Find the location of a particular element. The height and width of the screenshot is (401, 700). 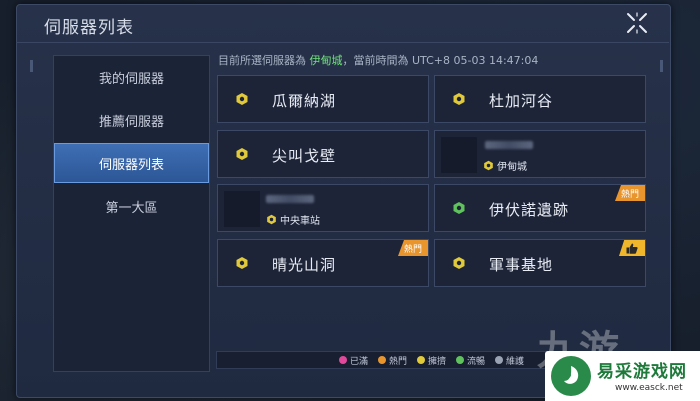

server-card-my-character-central: 中央車站 is located at coordinates (323, 208).